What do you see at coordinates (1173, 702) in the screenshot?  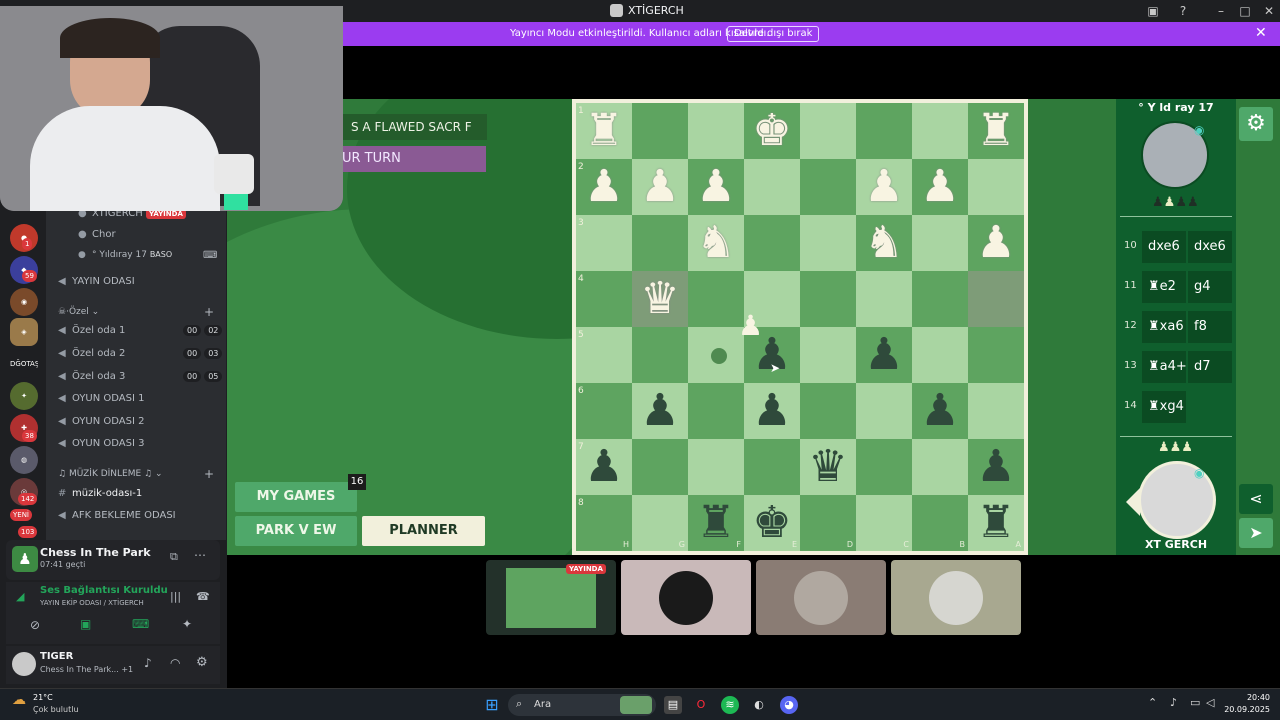 I see `tray-mic-icon: ♪` at bounding box center [1173, 702].